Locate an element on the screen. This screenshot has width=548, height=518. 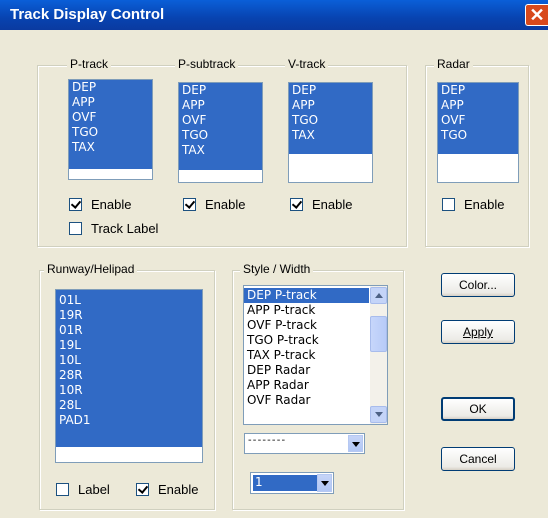
track-label-checkbox: Track Label is located at coordinates (113, 228).